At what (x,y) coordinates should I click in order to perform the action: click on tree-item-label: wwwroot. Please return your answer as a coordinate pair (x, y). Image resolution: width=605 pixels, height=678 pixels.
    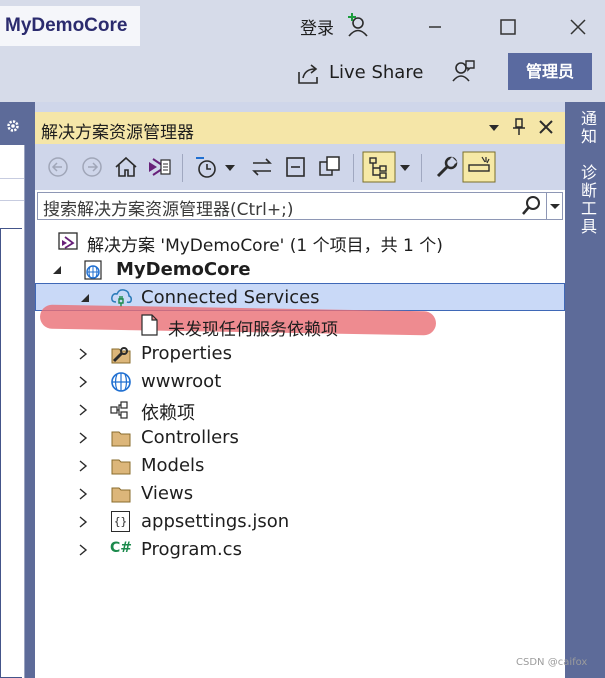
    Looking at the image, I should click on (181, 381).